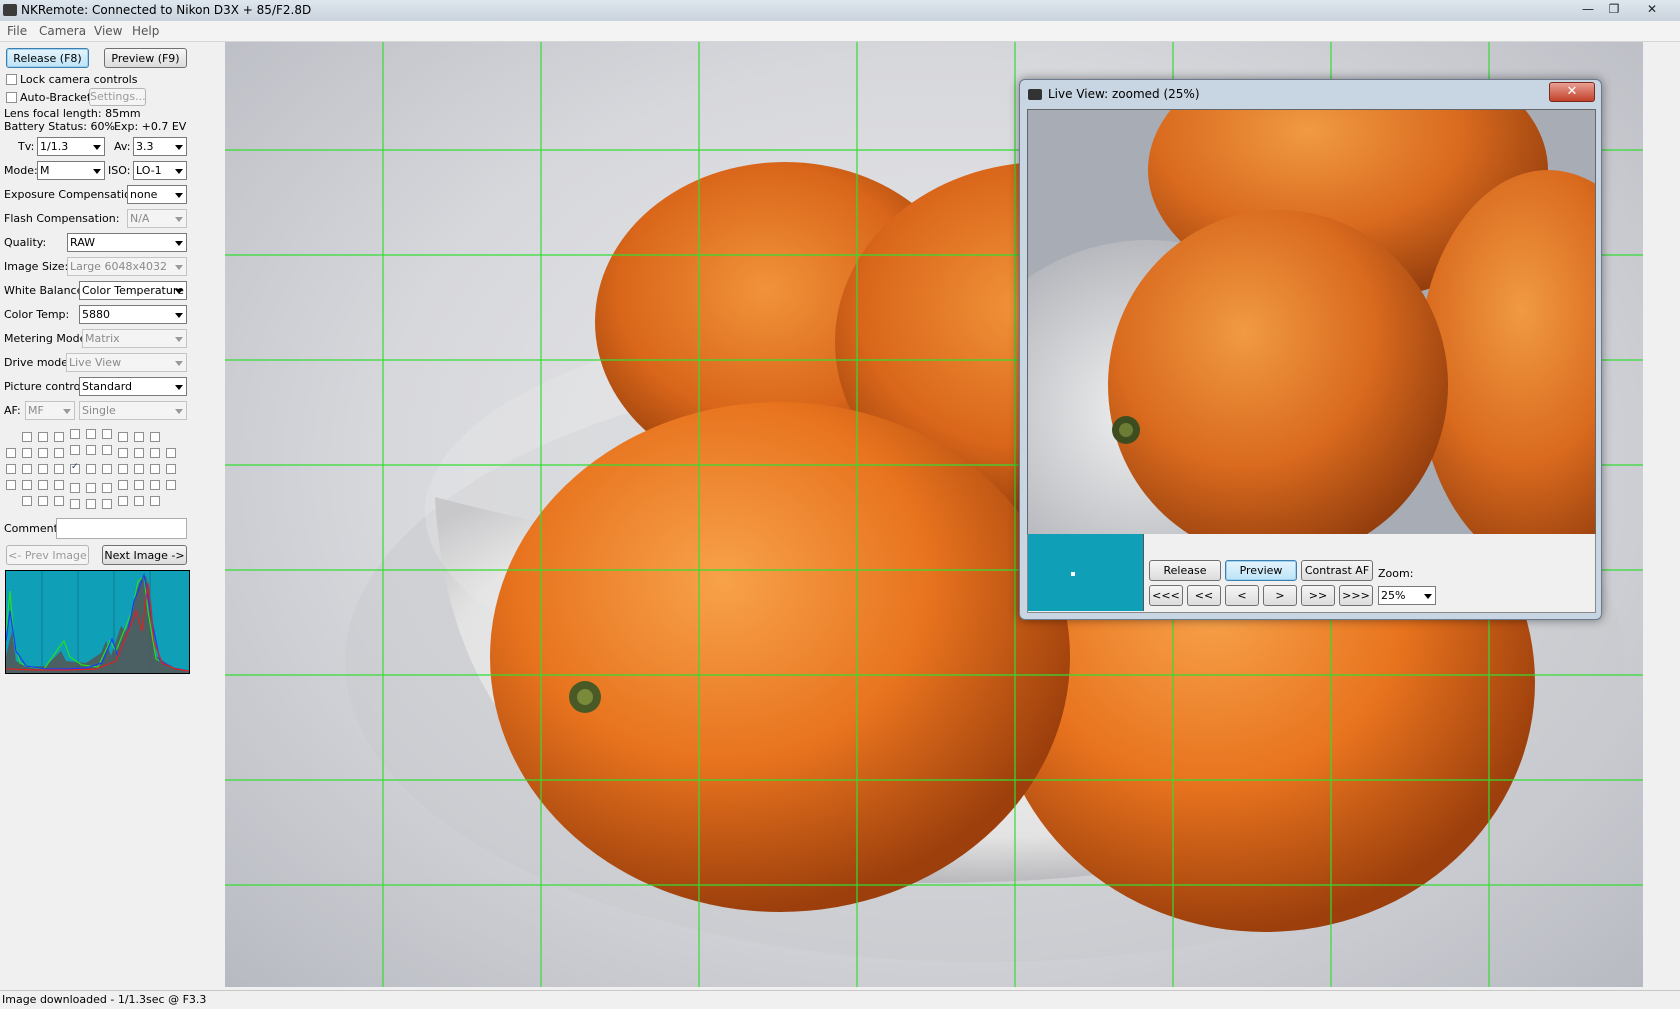 Image resolution: width=1680 pixels, height=1009 pixels. What do you see at coordinates (133, 314) in the screenshot?
I see `color-temp-select: 5880` at bounding box center [133, 314].